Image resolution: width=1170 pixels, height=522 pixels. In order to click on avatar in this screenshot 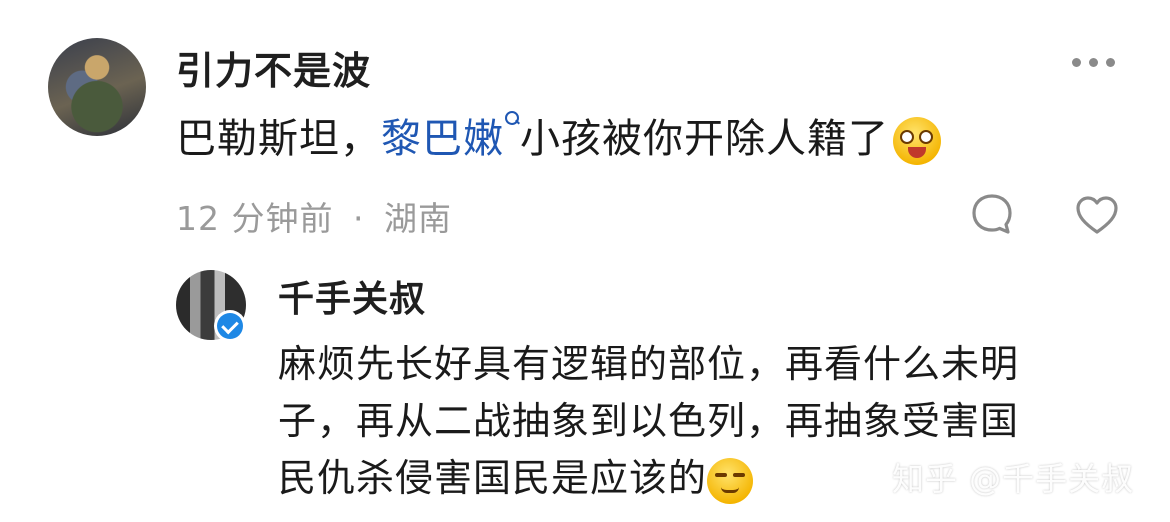, I will do `click(97, 87)`.